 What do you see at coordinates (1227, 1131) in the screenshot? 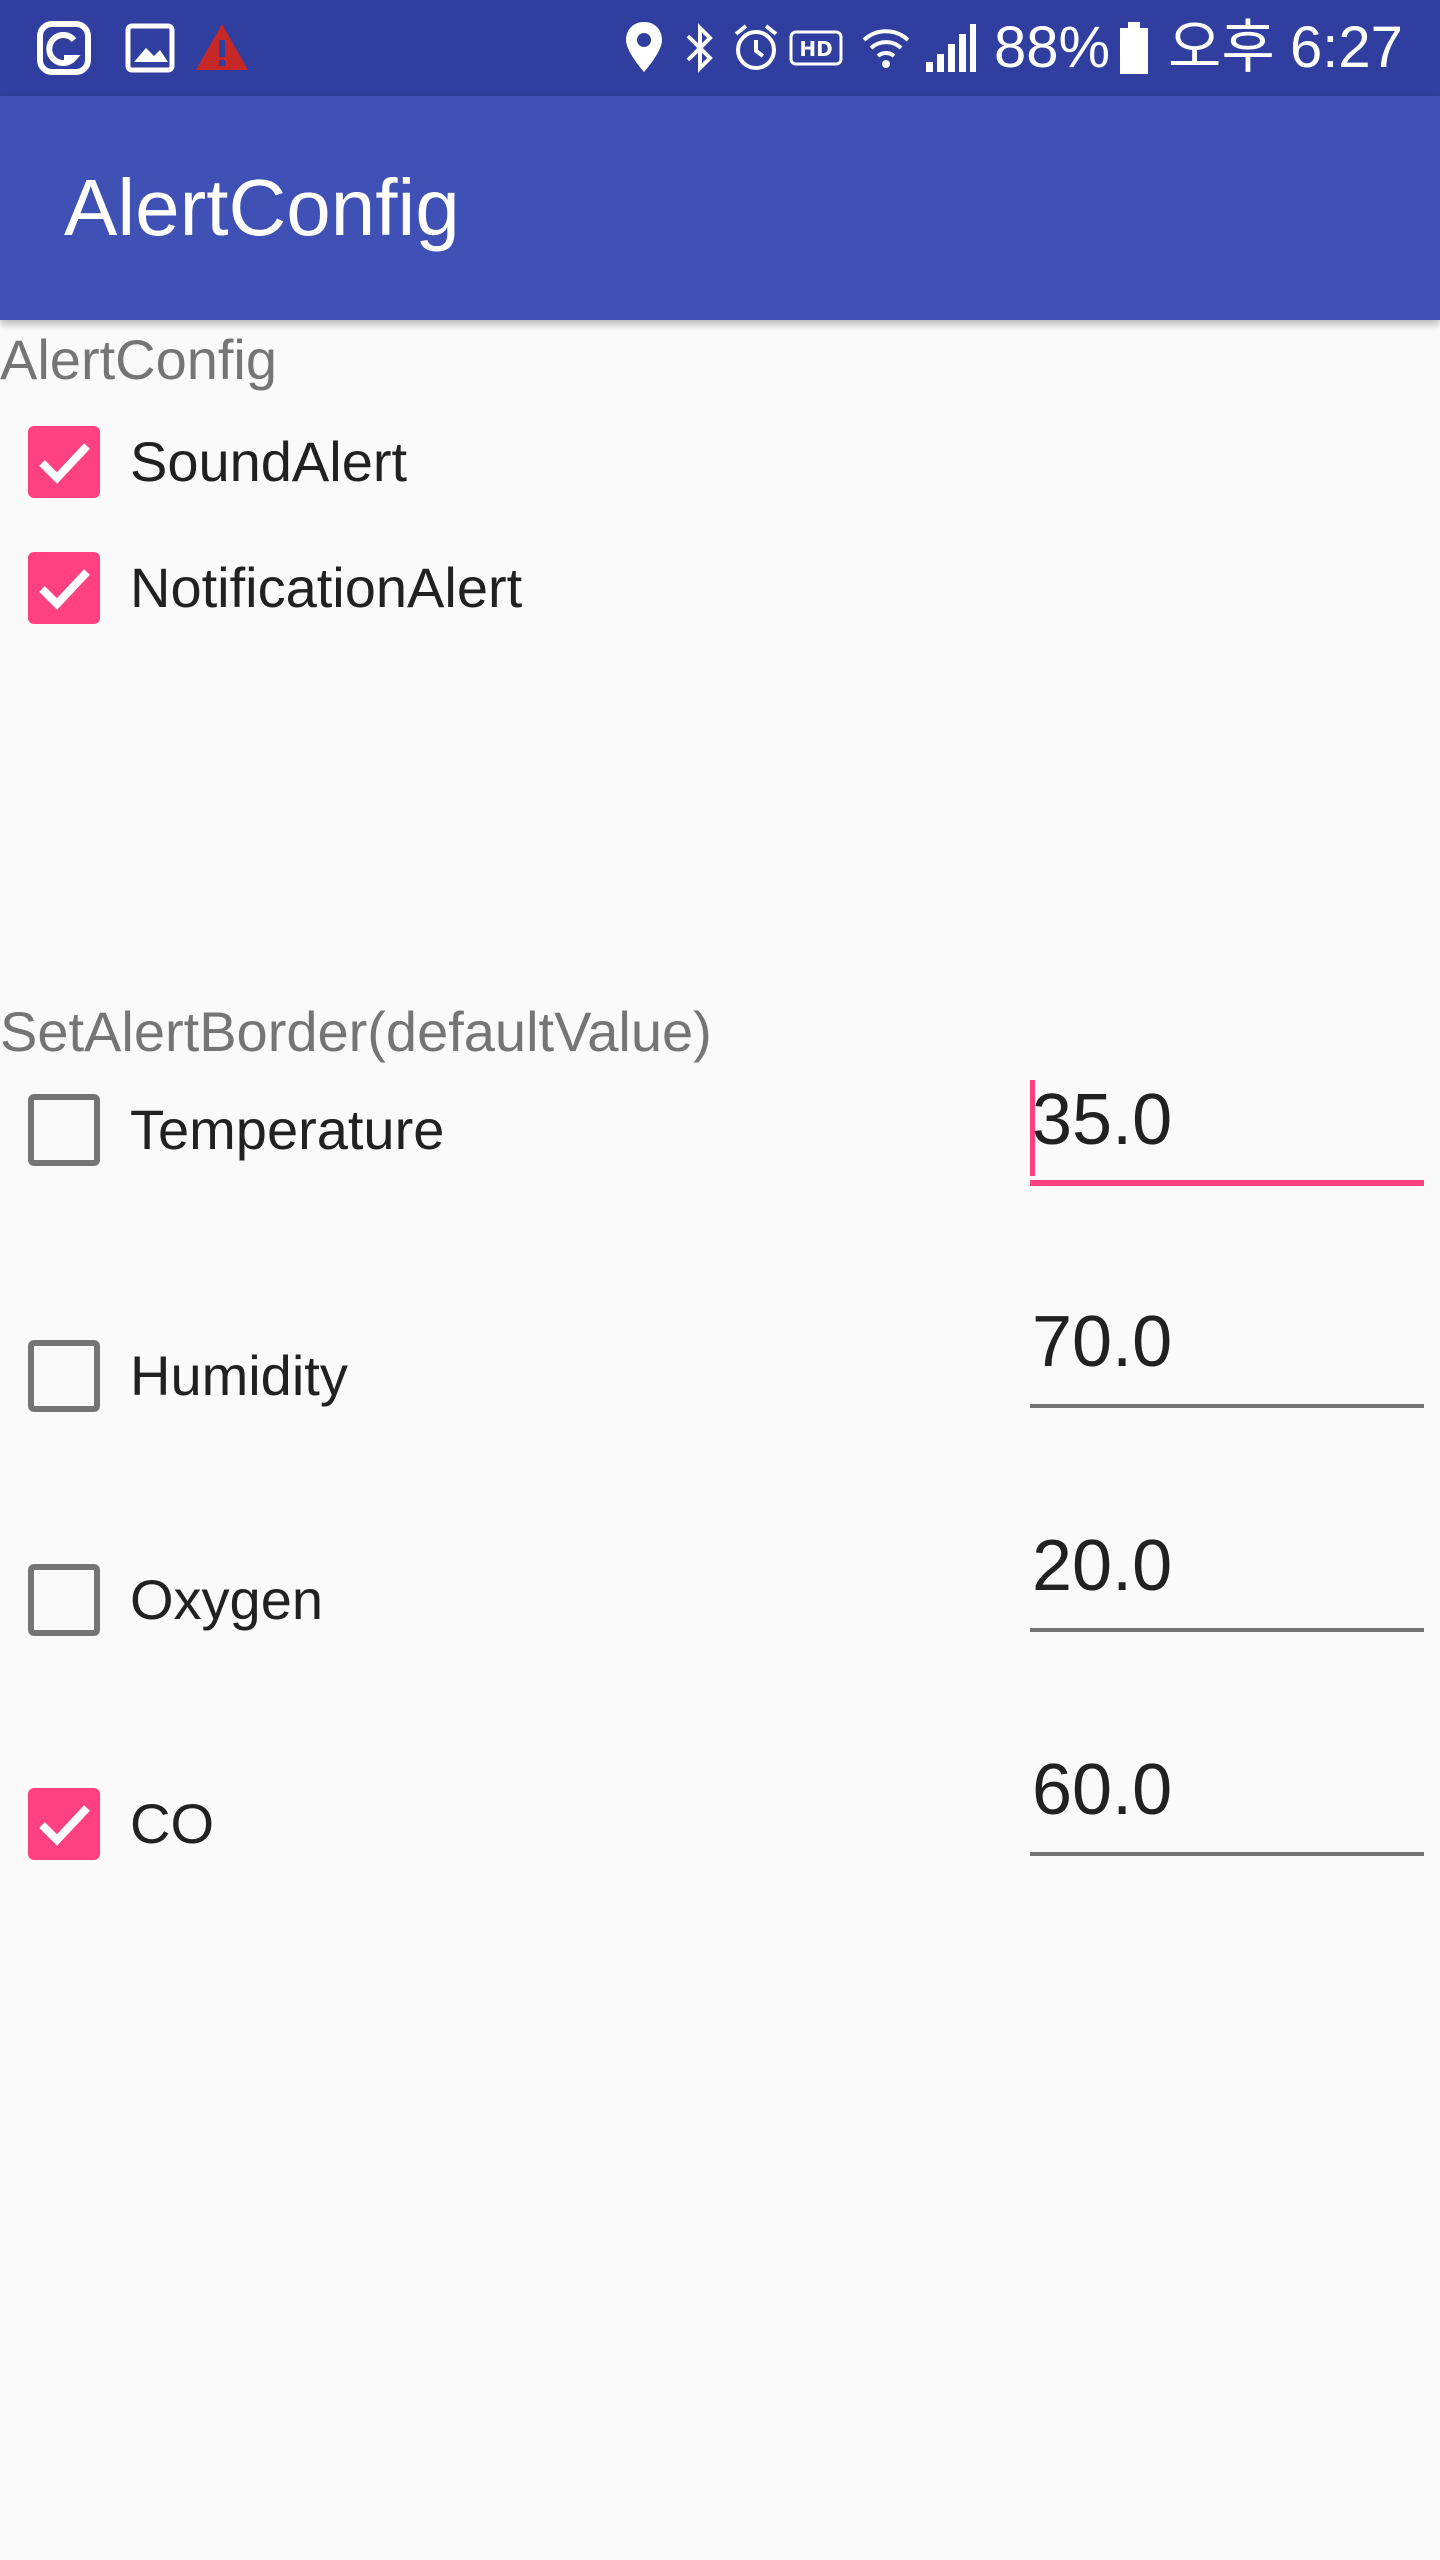
I see `temperature-value-field: 35.0` at bounding box center [1227, 1131].